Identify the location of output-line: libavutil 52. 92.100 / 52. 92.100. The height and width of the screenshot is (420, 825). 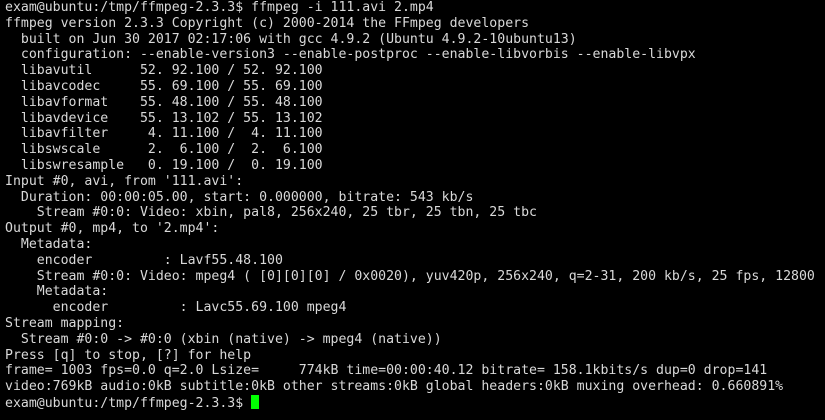
(164, 71).